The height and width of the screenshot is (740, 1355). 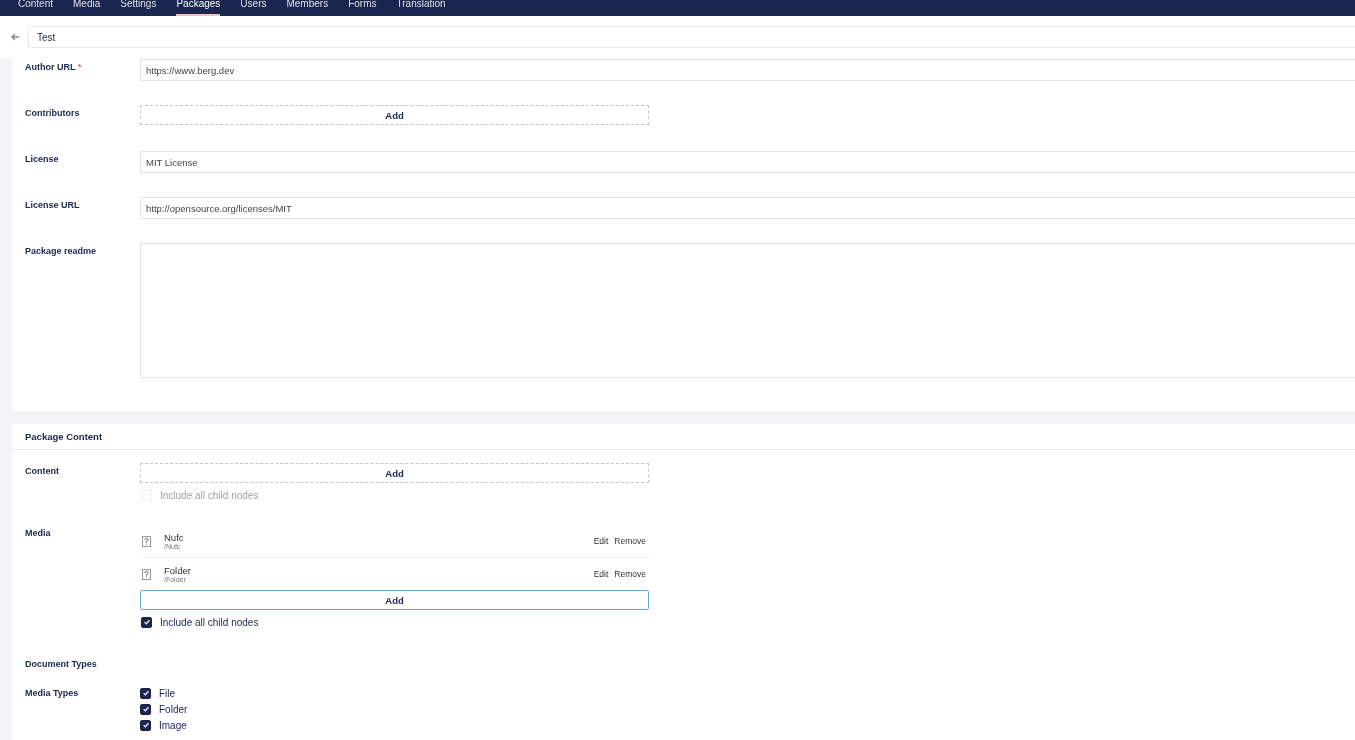 I want to click on nav-tab: Forms, so click(x=362, y=8).